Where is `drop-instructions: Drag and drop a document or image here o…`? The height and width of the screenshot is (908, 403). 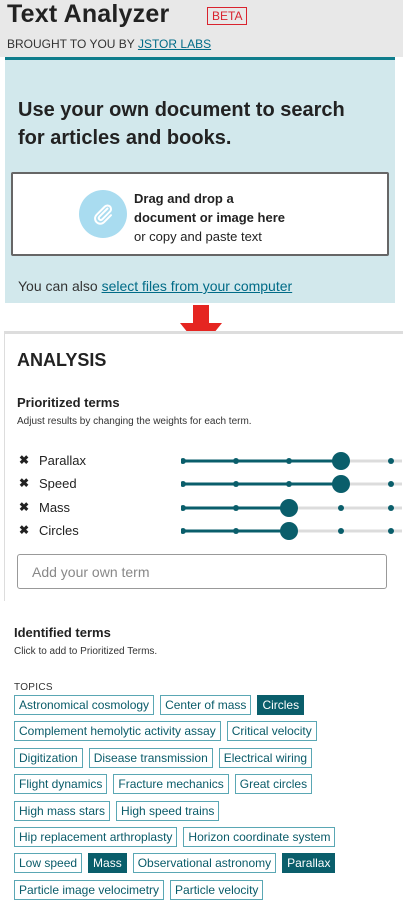 drop-instructions: Drag and drop a document or image here o… is located at coordinates (209, 217).